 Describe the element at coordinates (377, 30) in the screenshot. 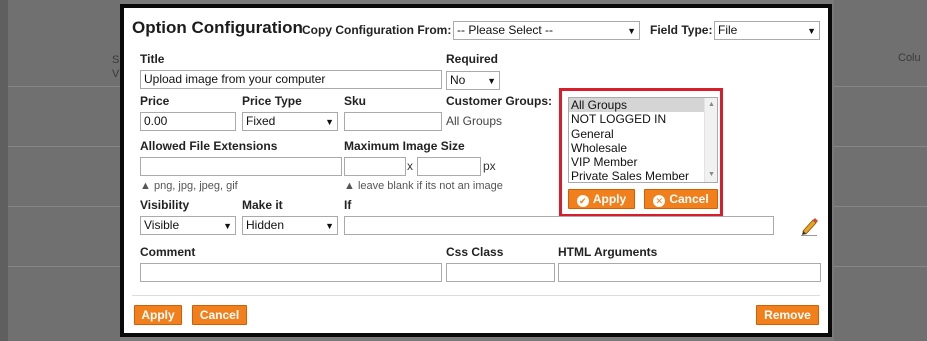

I see `copy-config-label: Copy Configuration From:` at that location.